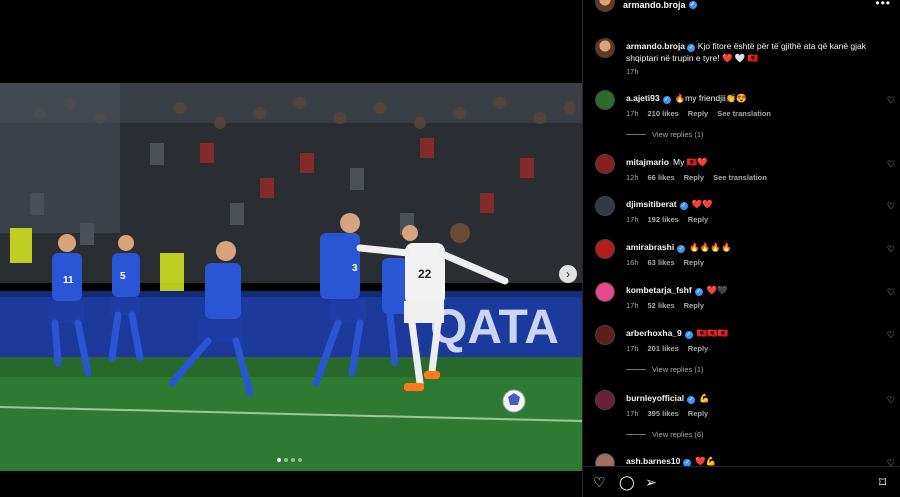 The height and width of the screenshot is (497, 900). I want to click on comment-text: mitajmario My 🇦🇱❤️, so click(667, 162).